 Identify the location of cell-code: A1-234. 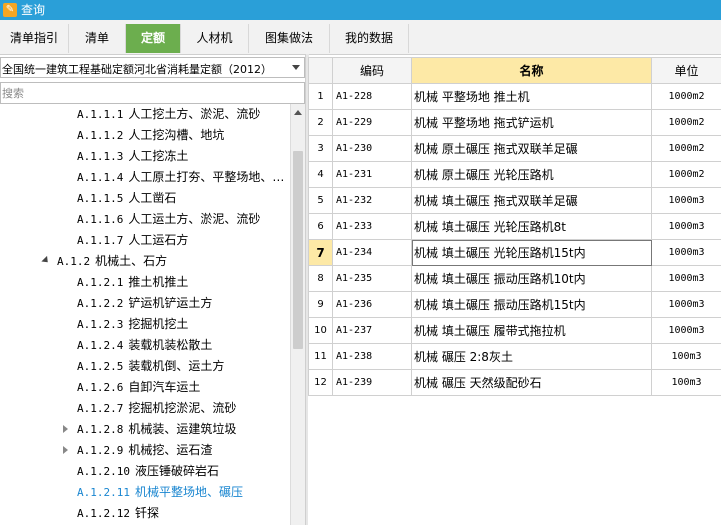
(372, 252).